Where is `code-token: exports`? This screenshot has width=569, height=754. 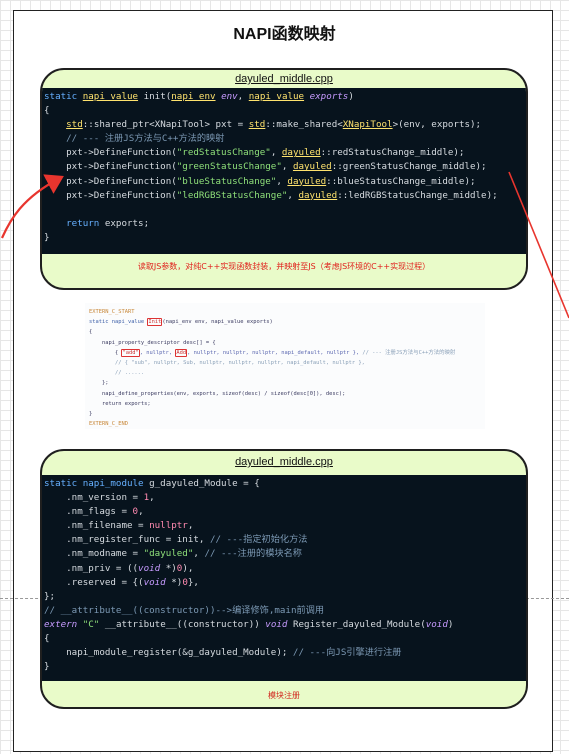
code-token: exports is located at coordinates (326, 96).